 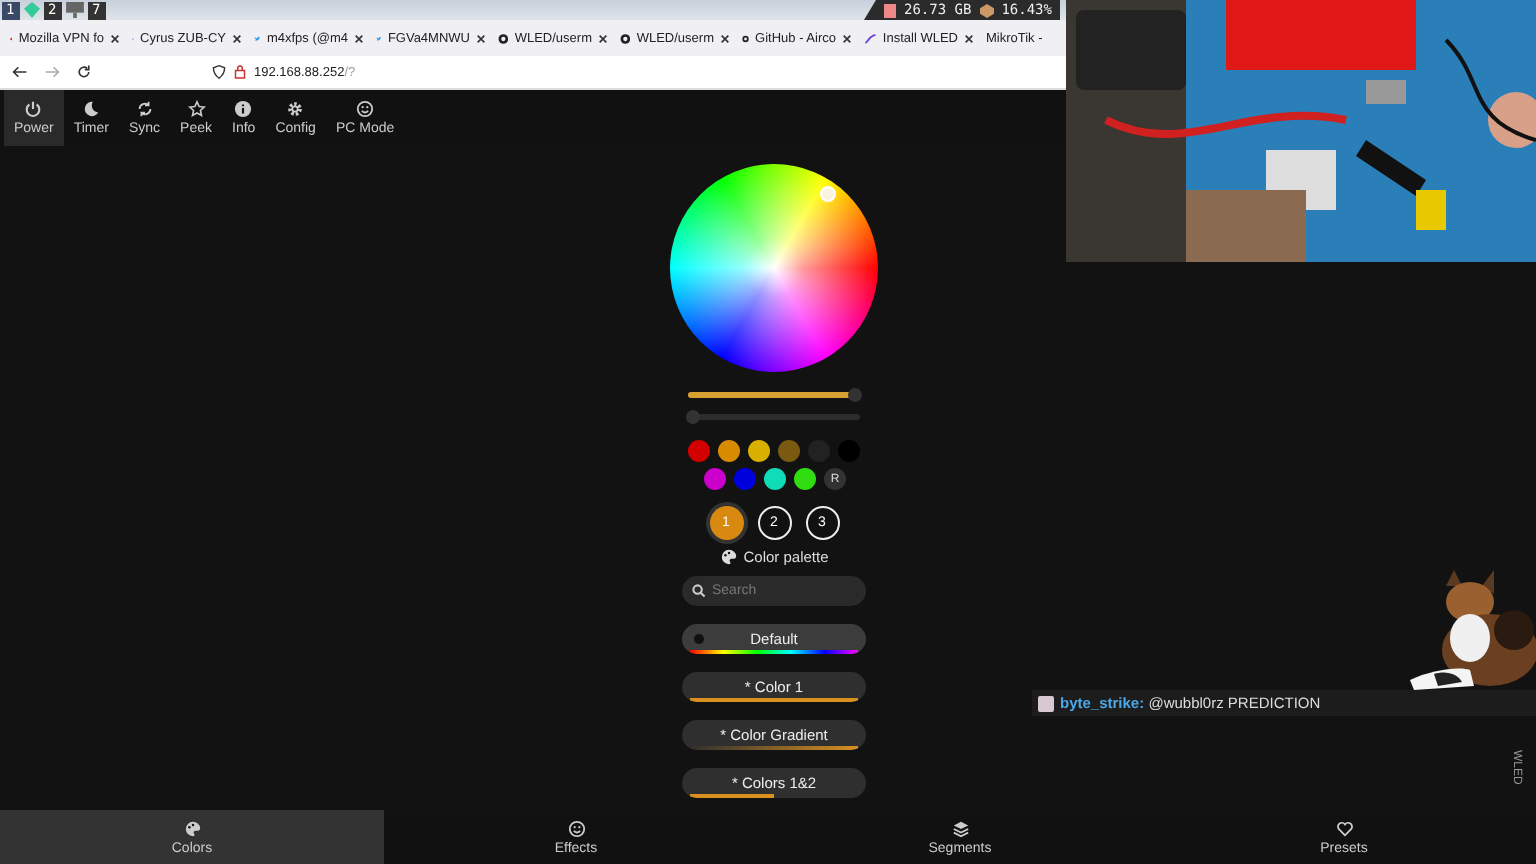 I want to click on sync-icon, so click(x=144, y=109).